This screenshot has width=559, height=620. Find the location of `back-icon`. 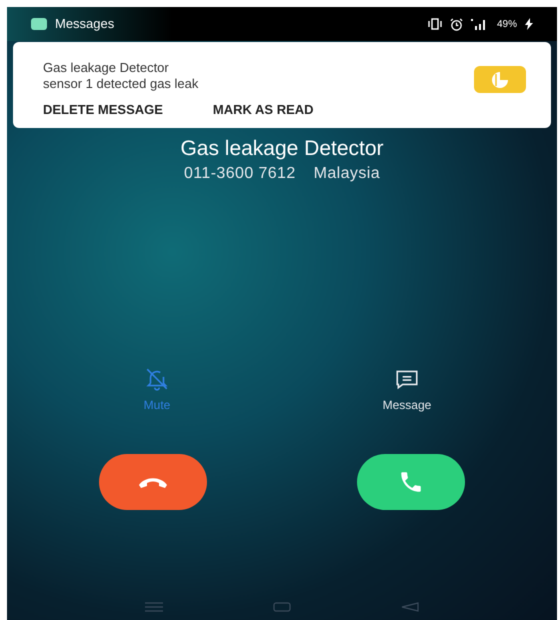

back-icon is located at coordinates (410, 607).